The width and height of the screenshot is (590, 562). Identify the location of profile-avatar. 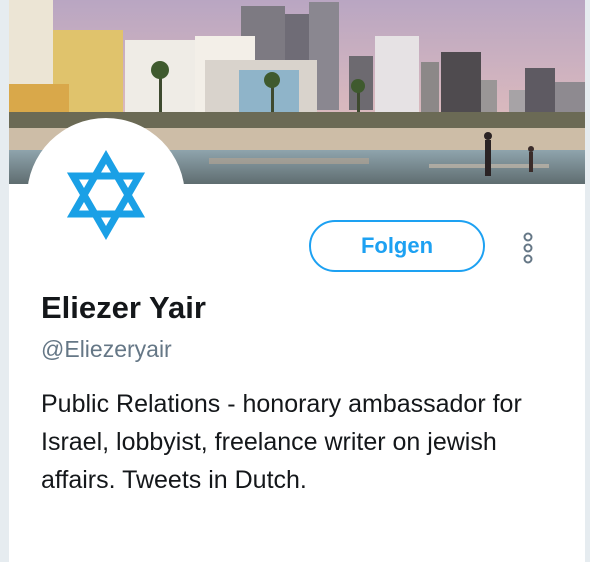
(106, 197).